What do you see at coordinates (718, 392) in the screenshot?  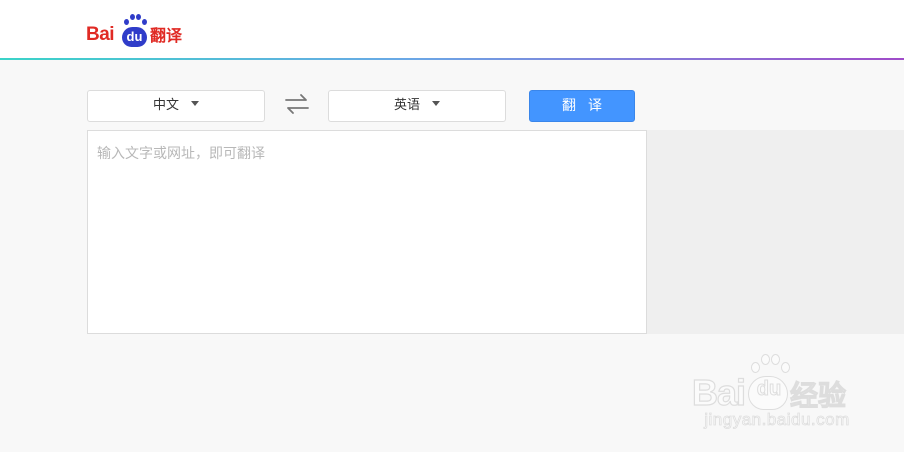 I see `watermark-bai-text: Bai` at bounding box center [718, 392].